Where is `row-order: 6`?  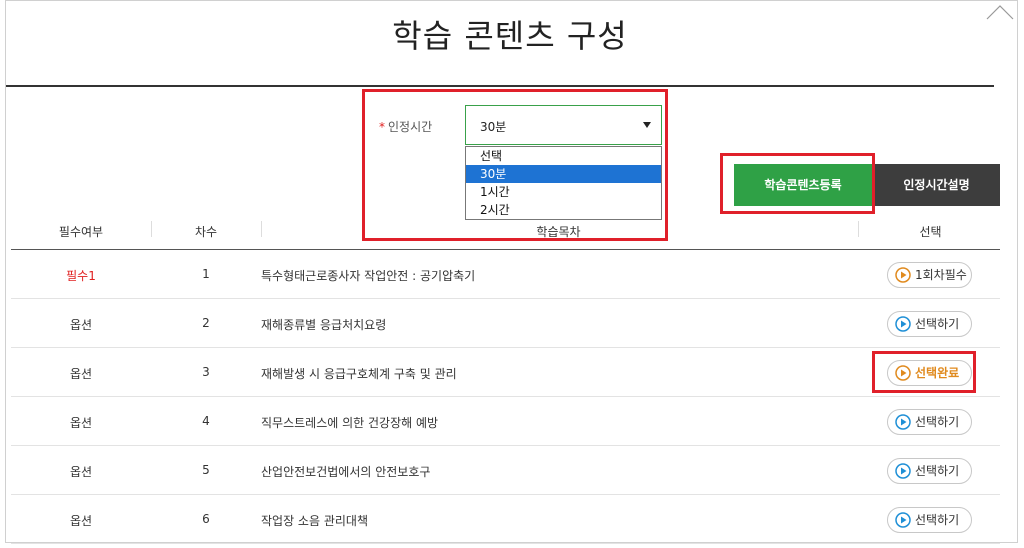
row-order: 6 is located at coordinates (206, 519).